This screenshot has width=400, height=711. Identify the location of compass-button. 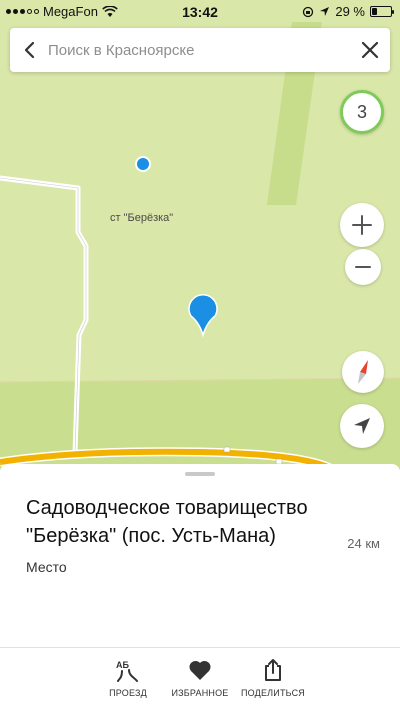
(363, 372).